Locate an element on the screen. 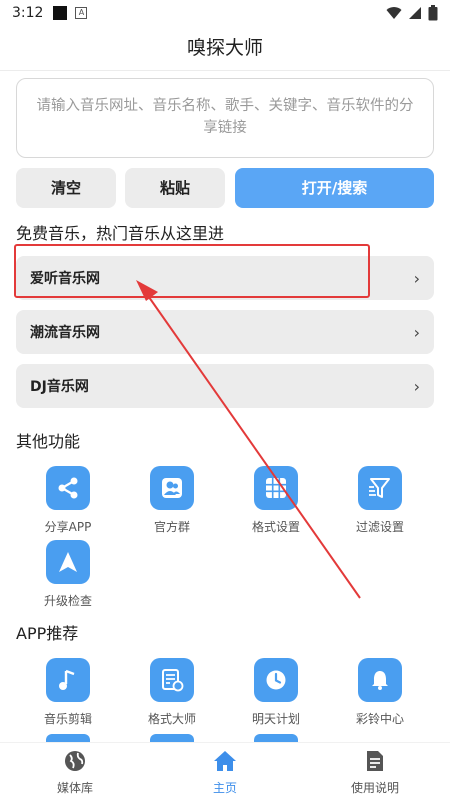 This screenshot has height=800, width=450. bottom-nav: 媒体库 主页 使用说明 is located at coordinates (225, 771).